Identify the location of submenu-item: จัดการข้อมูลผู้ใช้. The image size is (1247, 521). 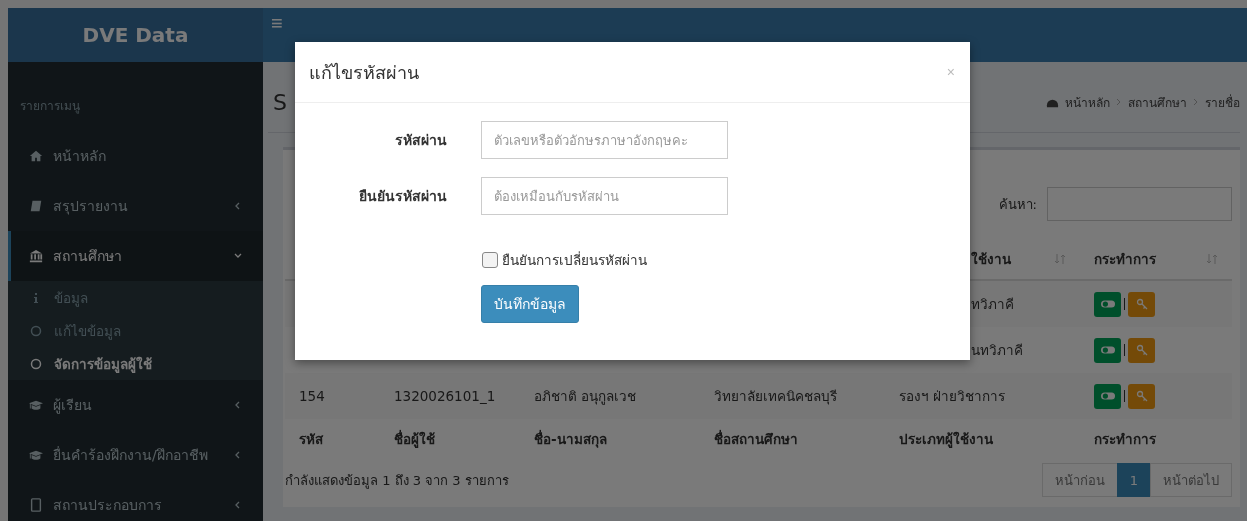
(135, 363).